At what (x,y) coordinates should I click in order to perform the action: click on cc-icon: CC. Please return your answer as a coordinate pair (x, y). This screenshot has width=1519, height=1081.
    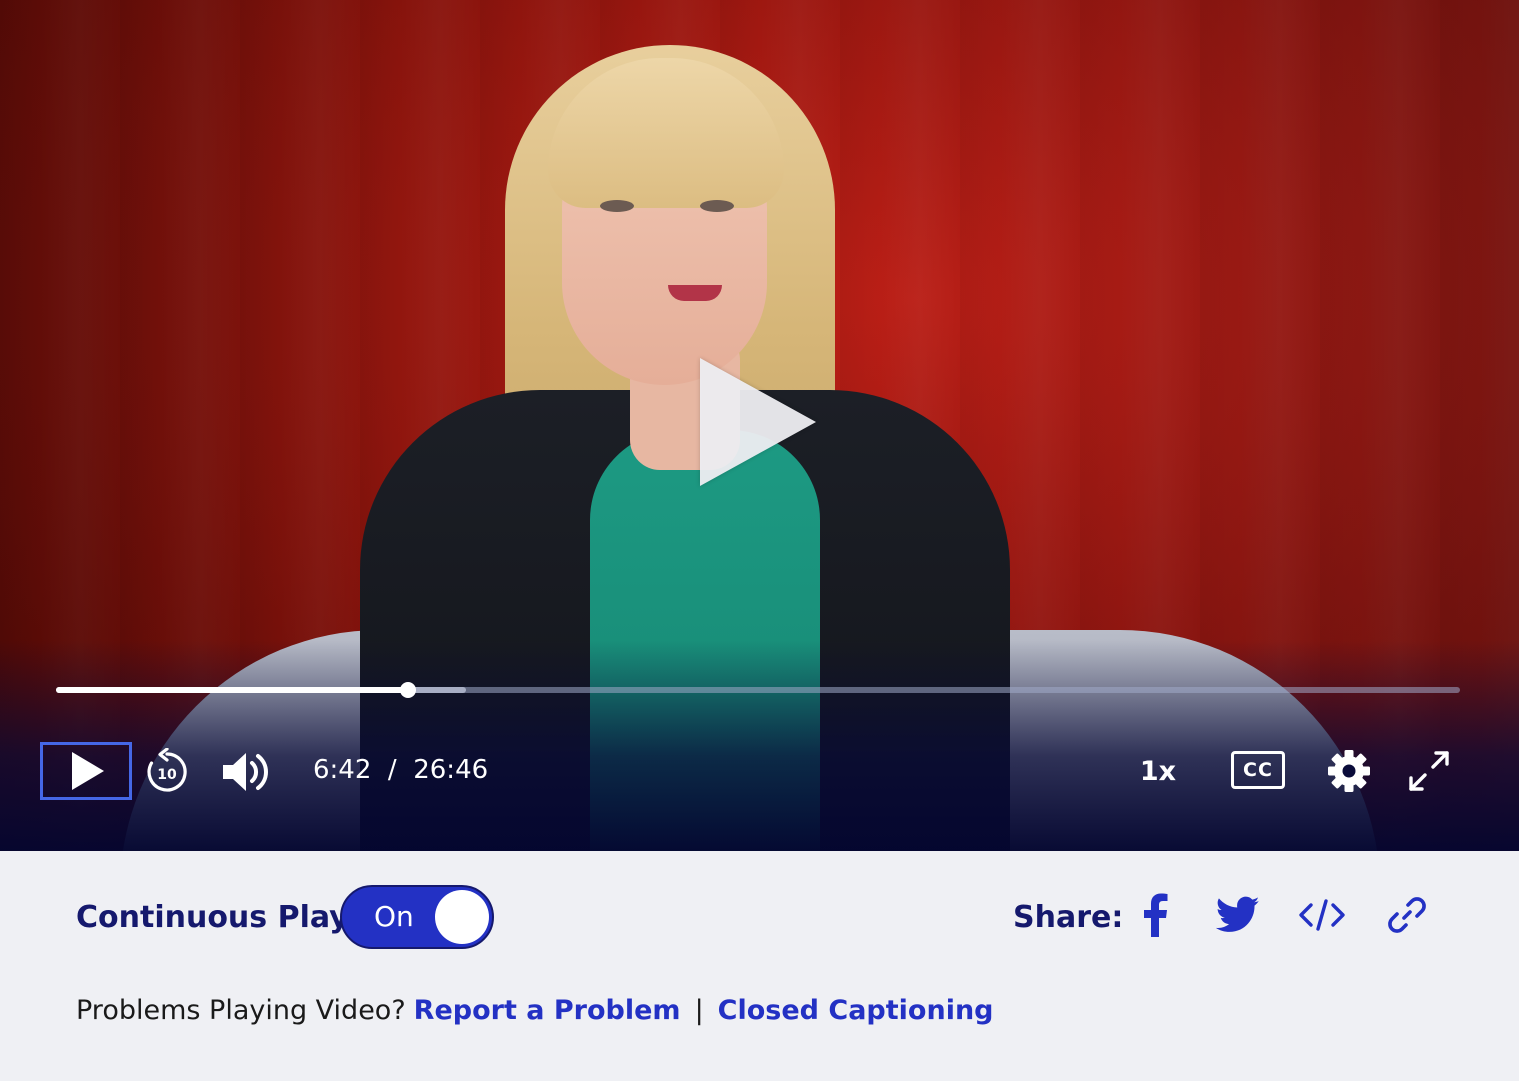
    Looking at the image, I should click on (1258, 770).